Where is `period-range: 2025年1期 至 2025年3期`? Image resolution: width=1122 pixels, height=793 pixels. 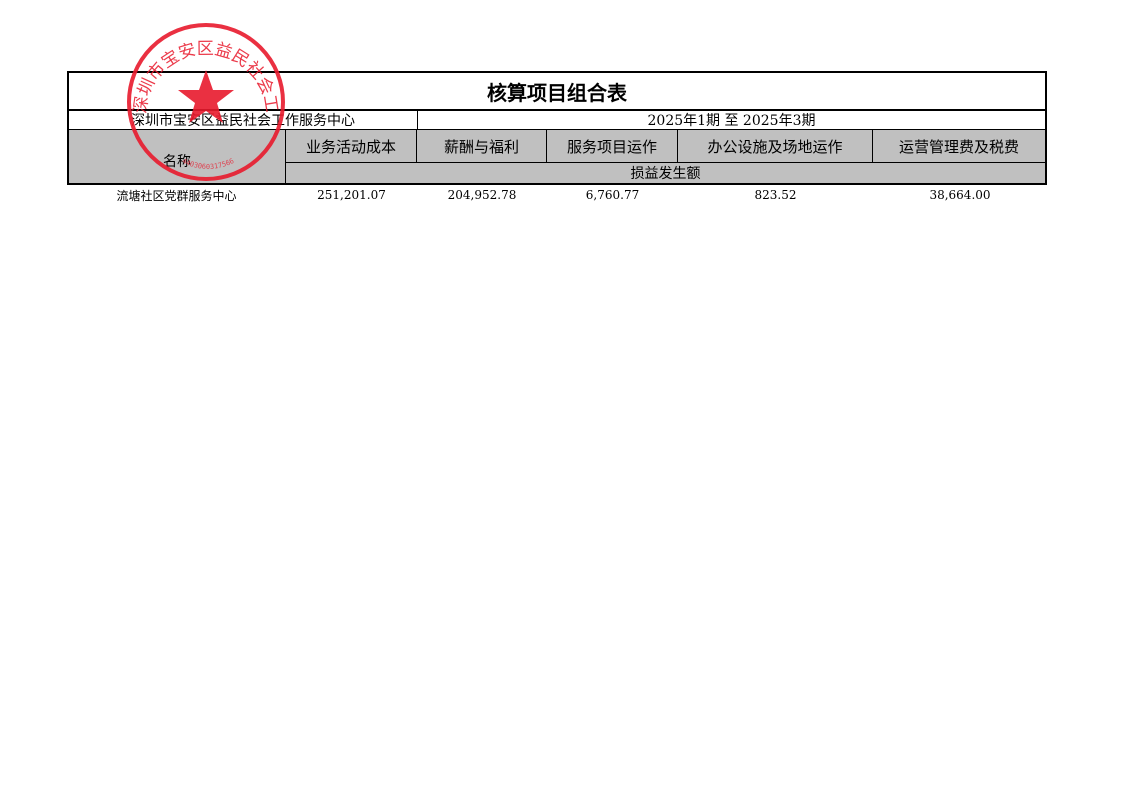
period-range: 2025年1期 至 2025年3期 is located at coordinates (731, 121).